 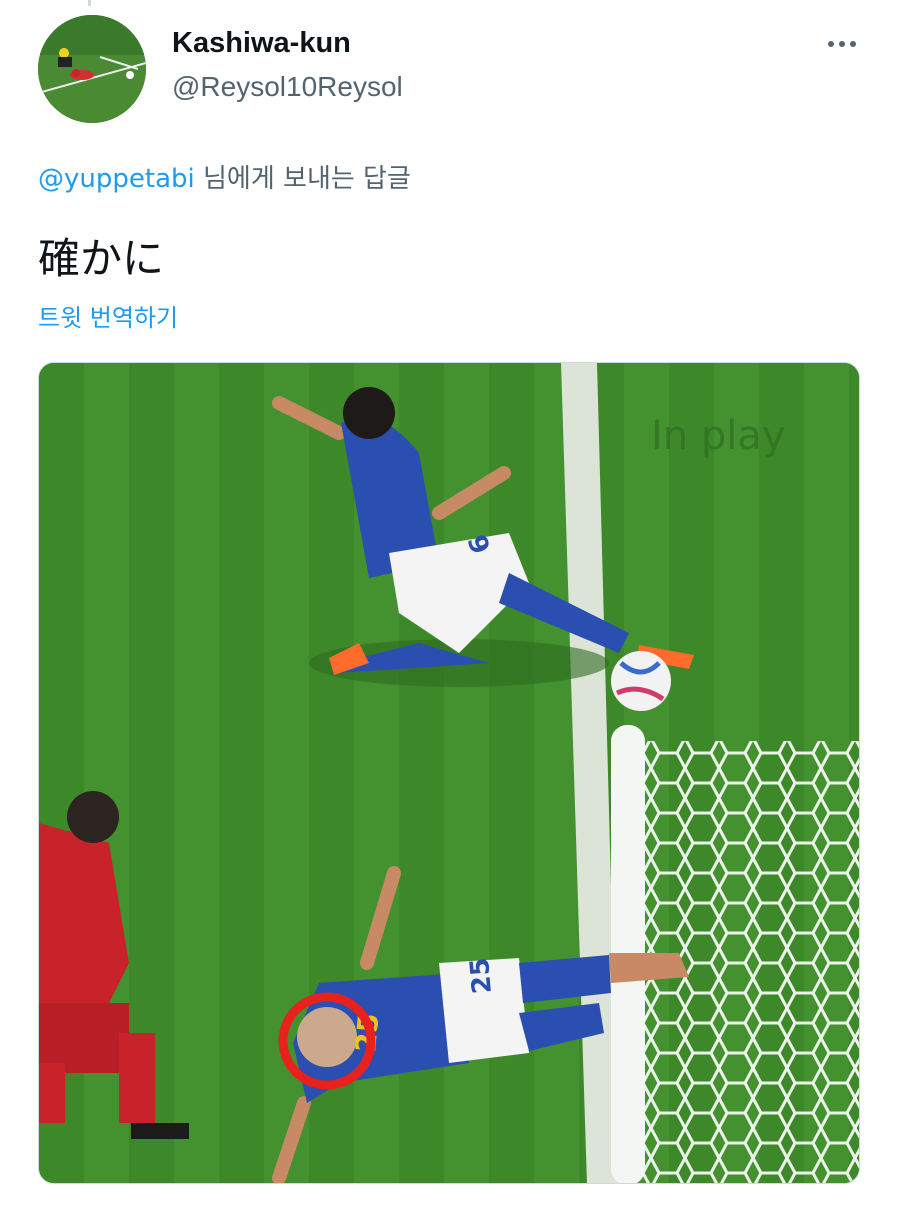 What do you see at coordinates (116, 179) in the screenshot?
I see `reply-mention-link: @yuppetabi` at bounding box center [116, 179].